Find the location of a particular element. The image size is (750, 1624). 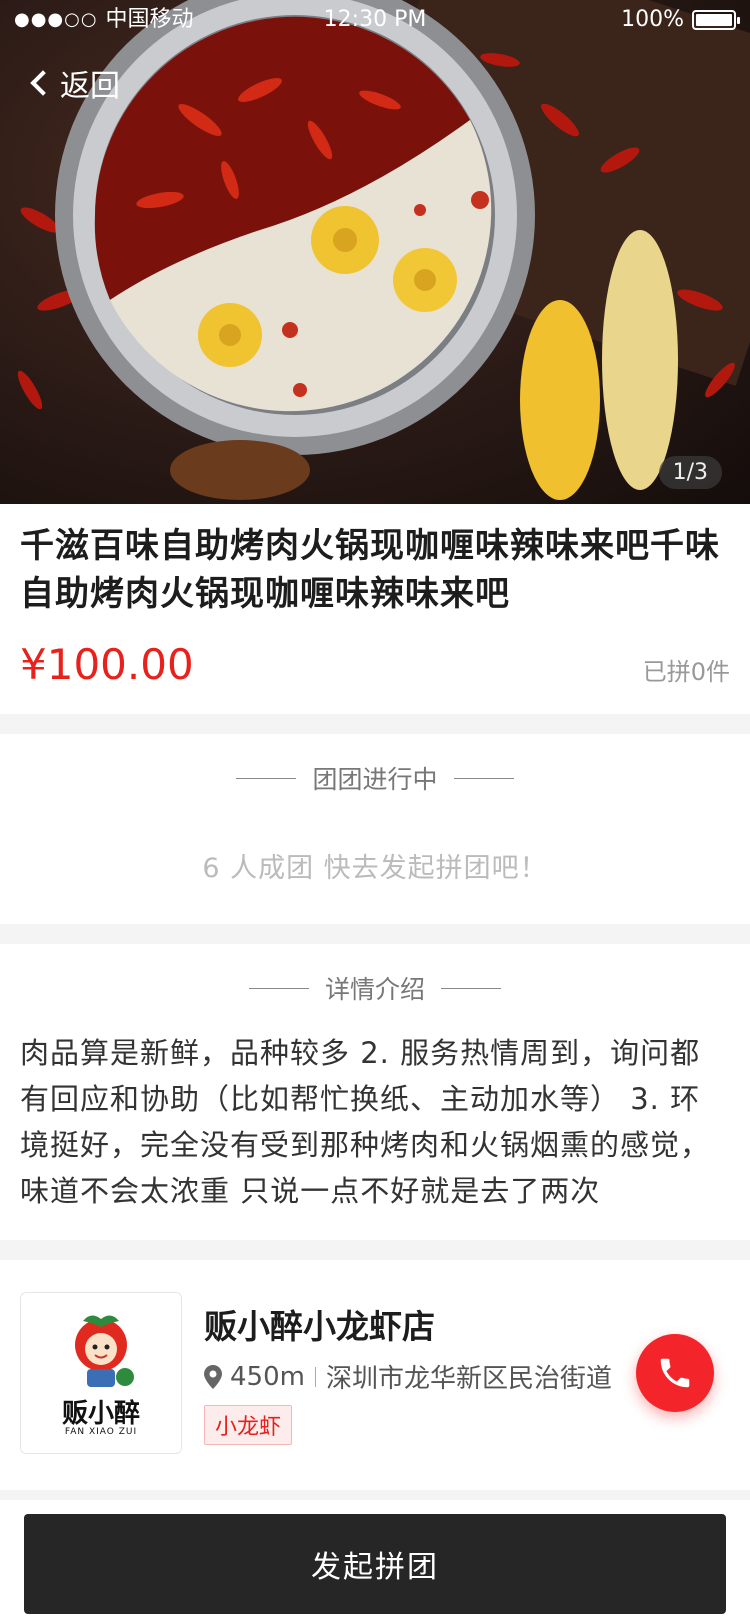

shop-logo-text: 贩小醉 is located at coordinates (100, 1414).